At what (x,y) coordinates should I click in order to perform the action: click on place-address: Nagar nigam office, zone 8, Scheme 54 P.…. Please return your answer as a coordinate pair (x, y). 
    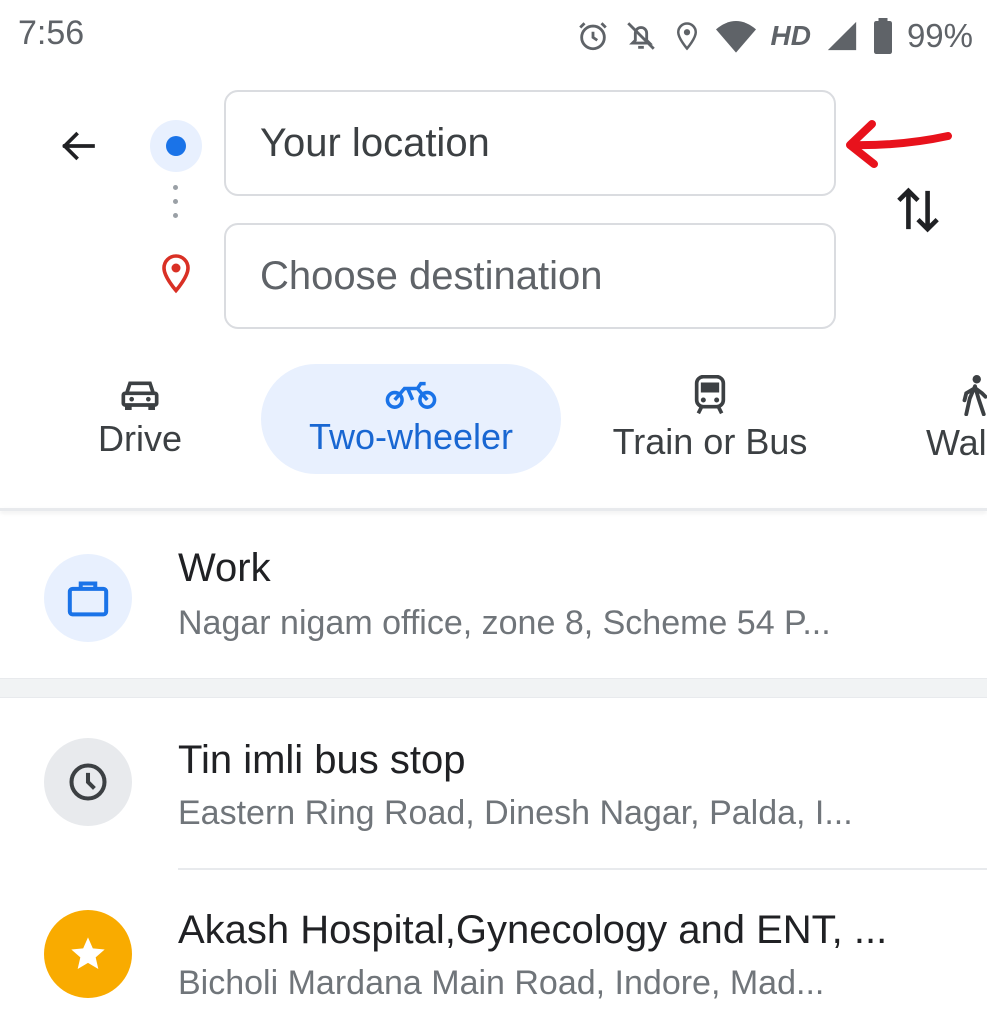
    Looking at the image, I should click on (504, 623).